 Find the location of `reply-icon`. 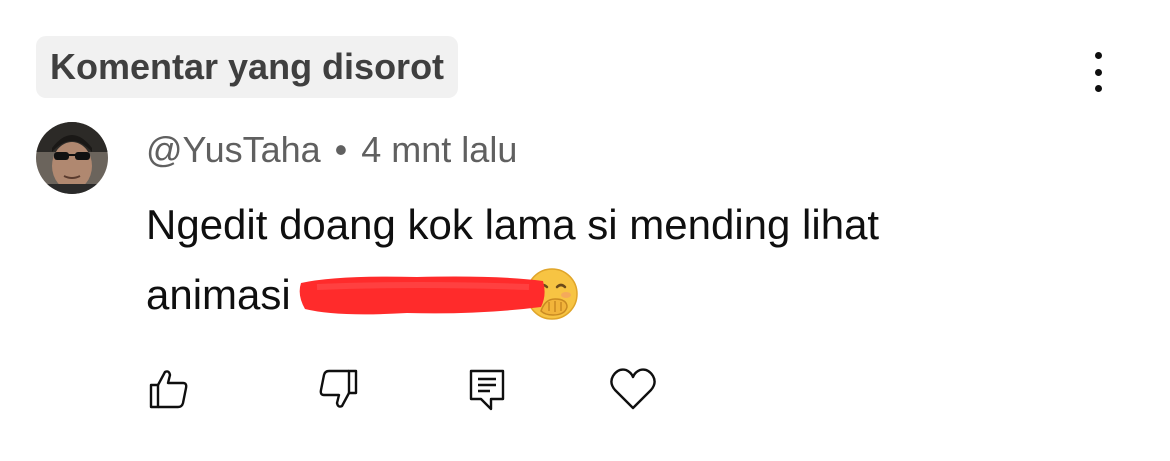

reply-icon is located at coordinates (487, 390).